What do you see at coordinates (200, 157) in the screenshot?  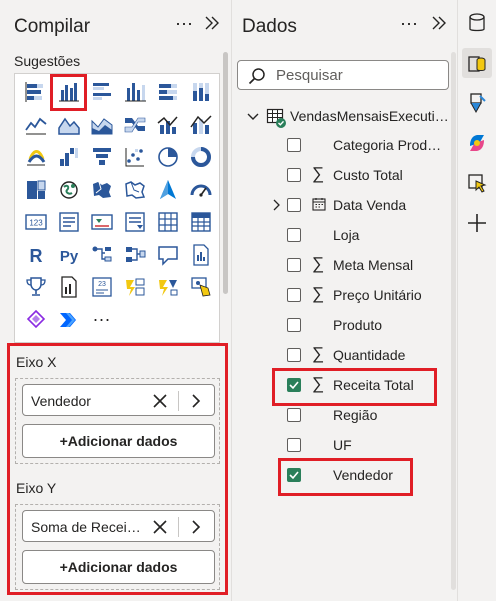 I see `visual-option-donut-chart` at bounding box center [200, 157].